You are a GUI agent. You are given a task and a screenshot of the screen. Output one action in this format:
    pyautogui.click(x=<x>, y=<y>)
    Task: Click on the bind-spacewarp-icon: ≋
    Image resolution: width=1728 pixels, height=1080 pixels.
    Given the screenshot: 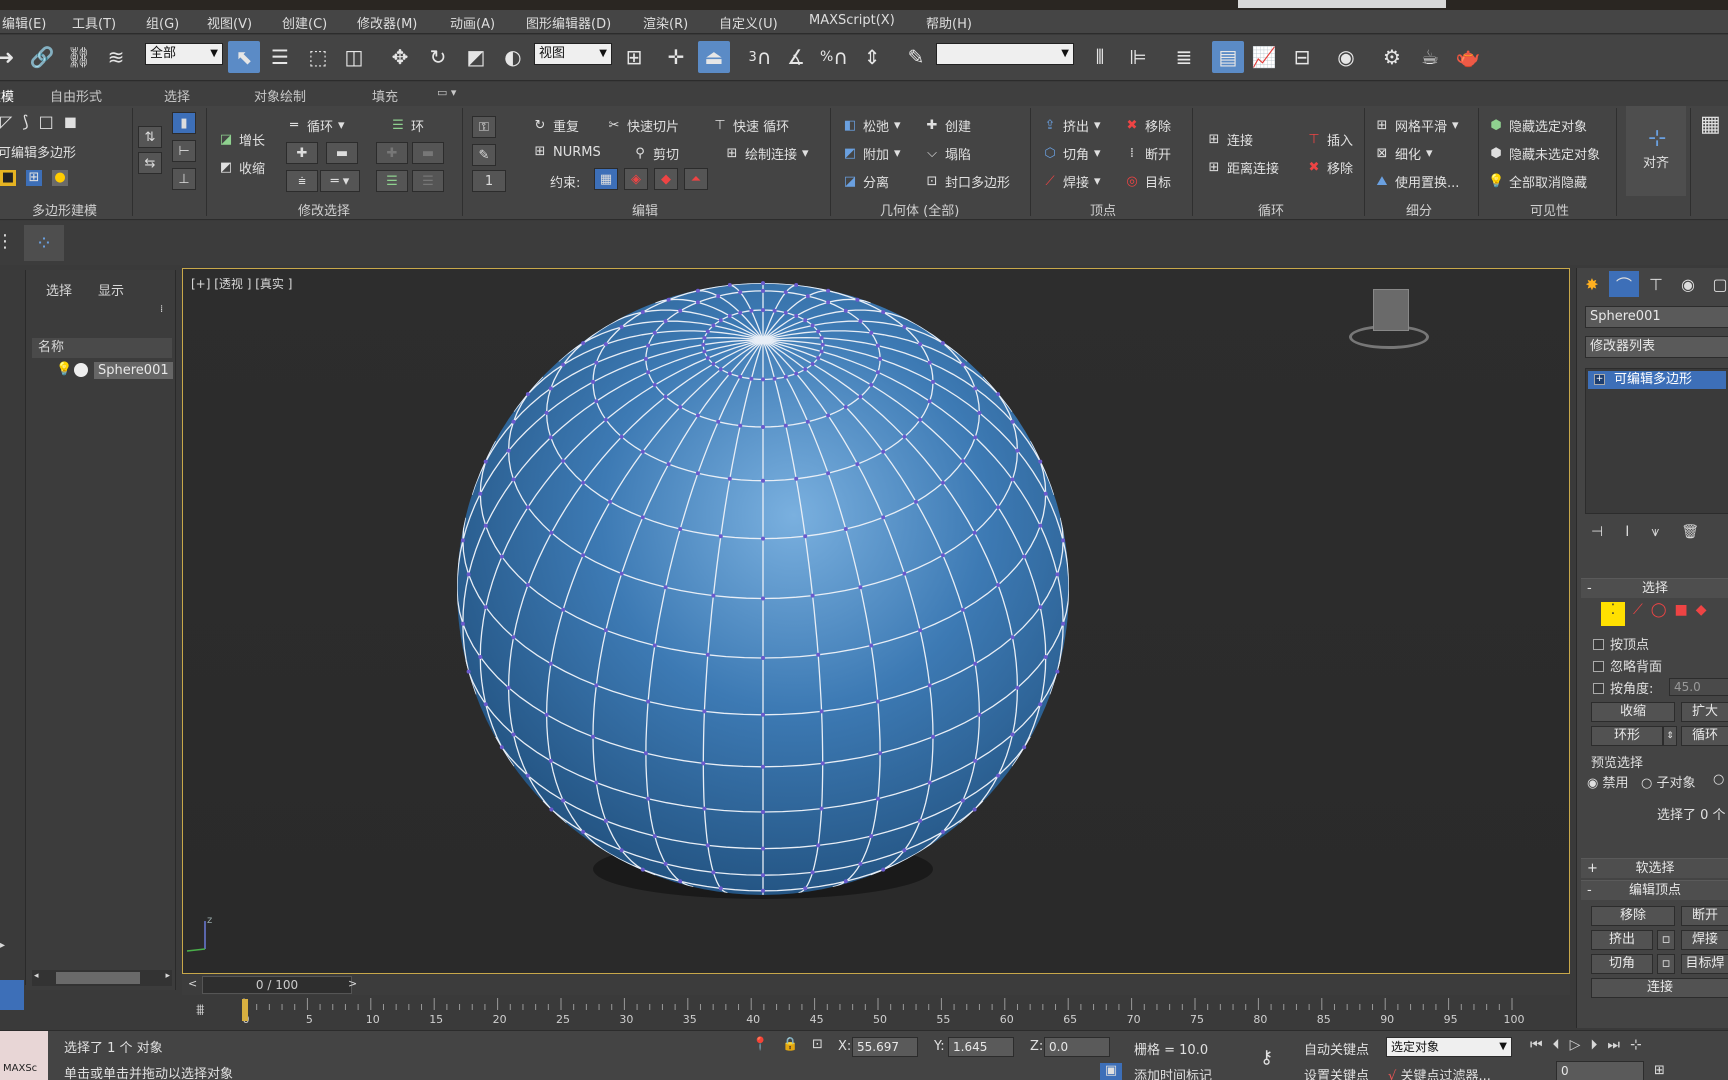 What is the action you would take?
    pyautogui.click(x=116, y=57)
    